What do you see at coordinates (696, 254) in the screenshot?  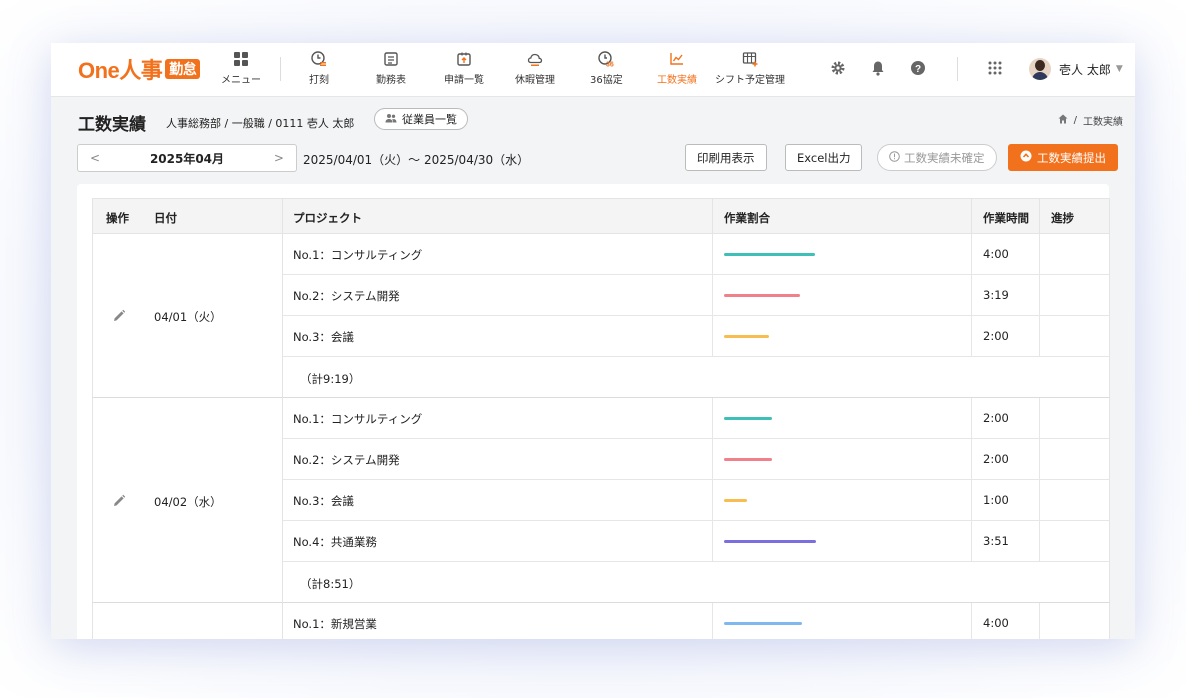 I see `table-row: No.1：コンサルティング 4:00` at bounding box center [696, 254].